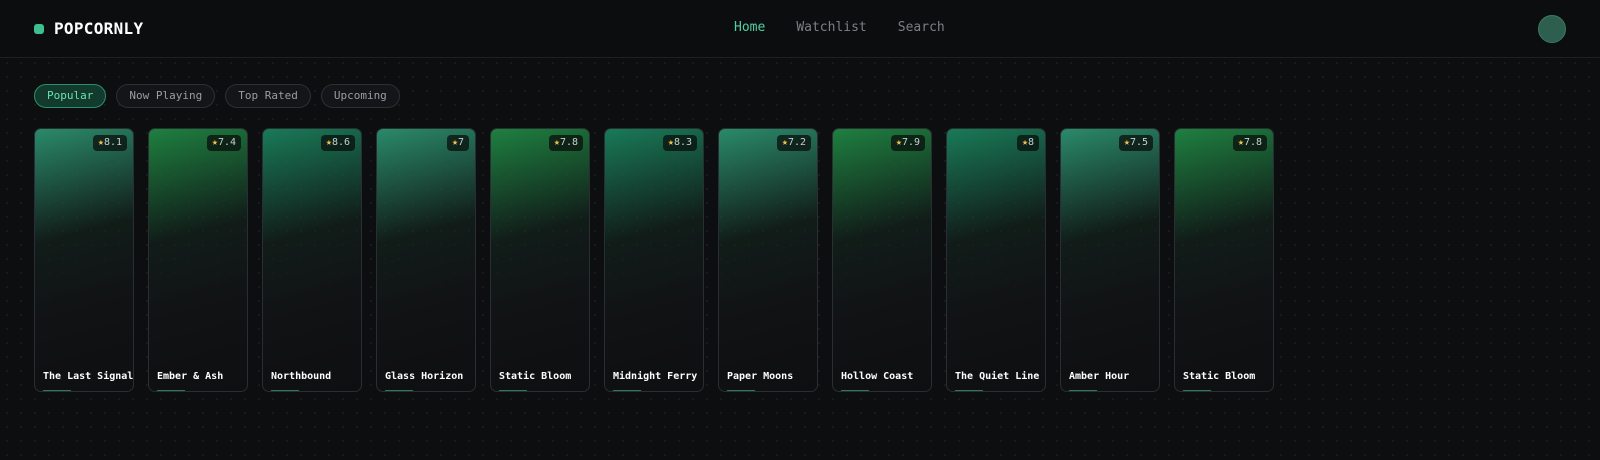  Describe the element at coordinates (997, 376) in the screenshot. I see `movie-title: The Quiet Line` at that location.